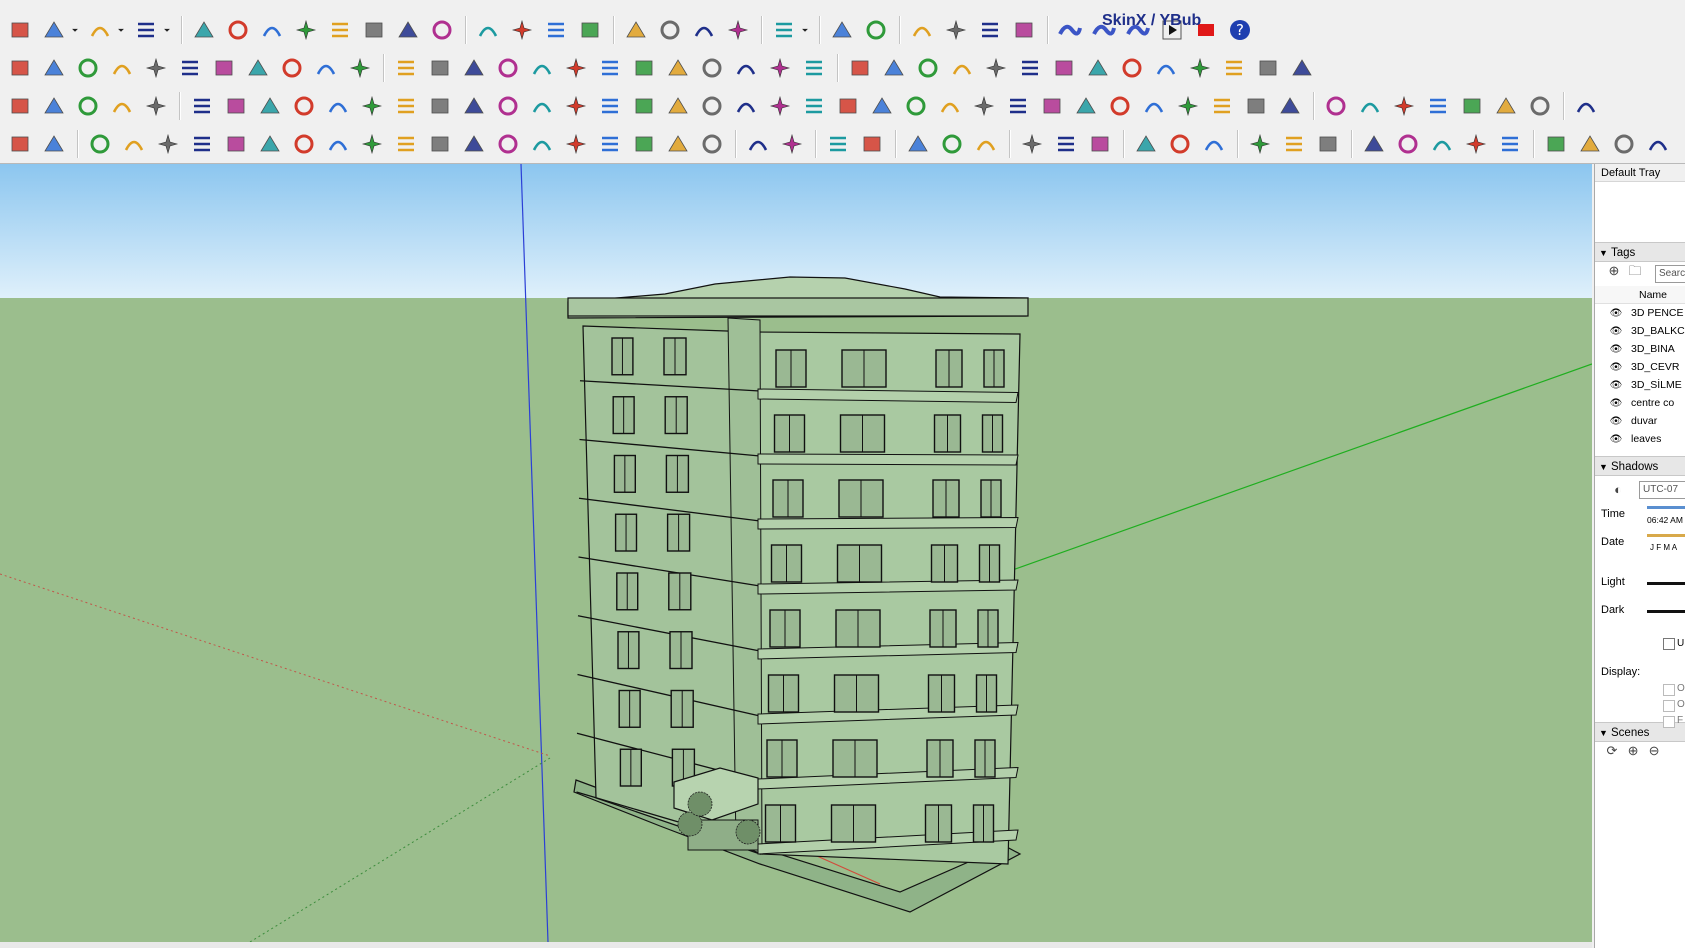  I want to click on globe-icon, so click(1024, 30).